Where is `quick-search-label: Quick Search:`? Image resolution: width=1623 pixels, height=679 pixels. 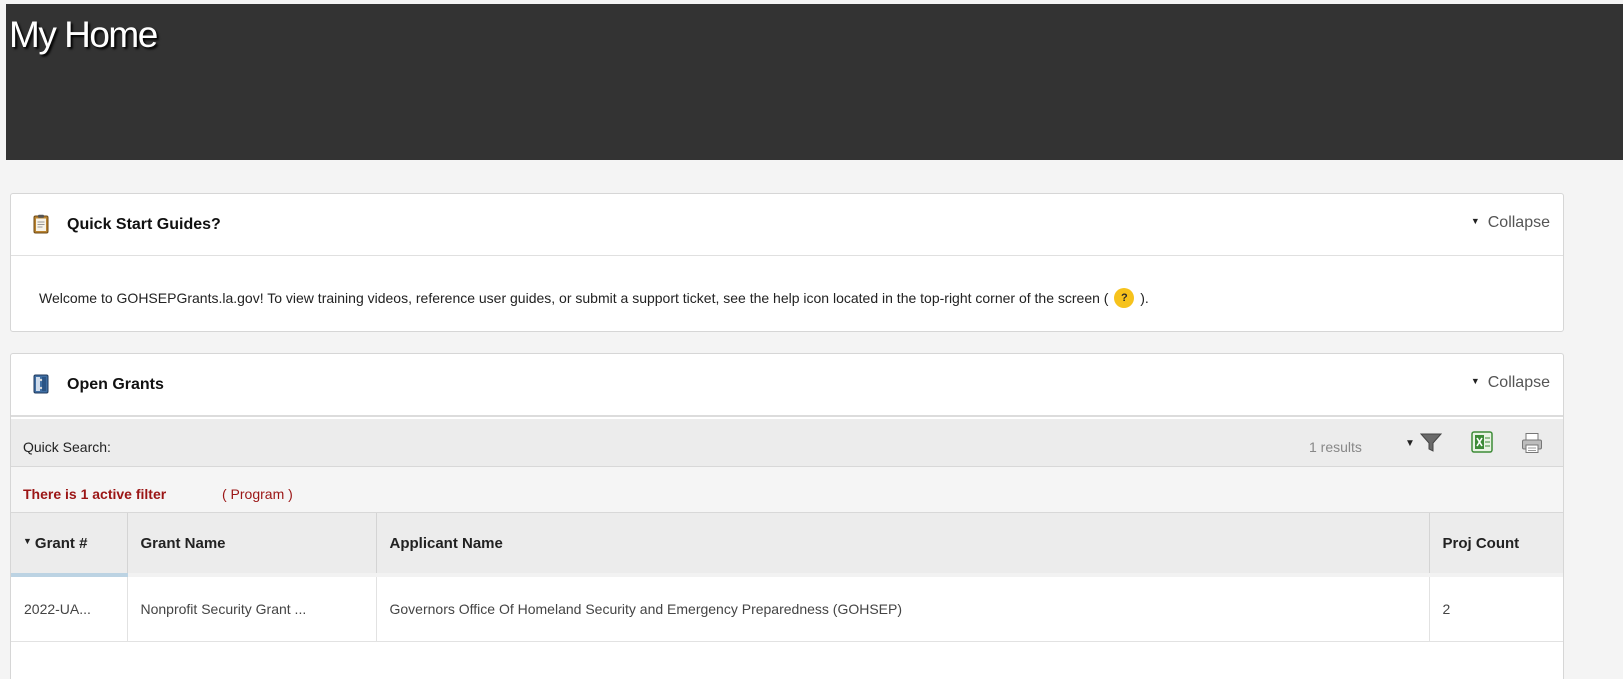 quick-search-label: Quick Search: is located at coordinates (67, 447).